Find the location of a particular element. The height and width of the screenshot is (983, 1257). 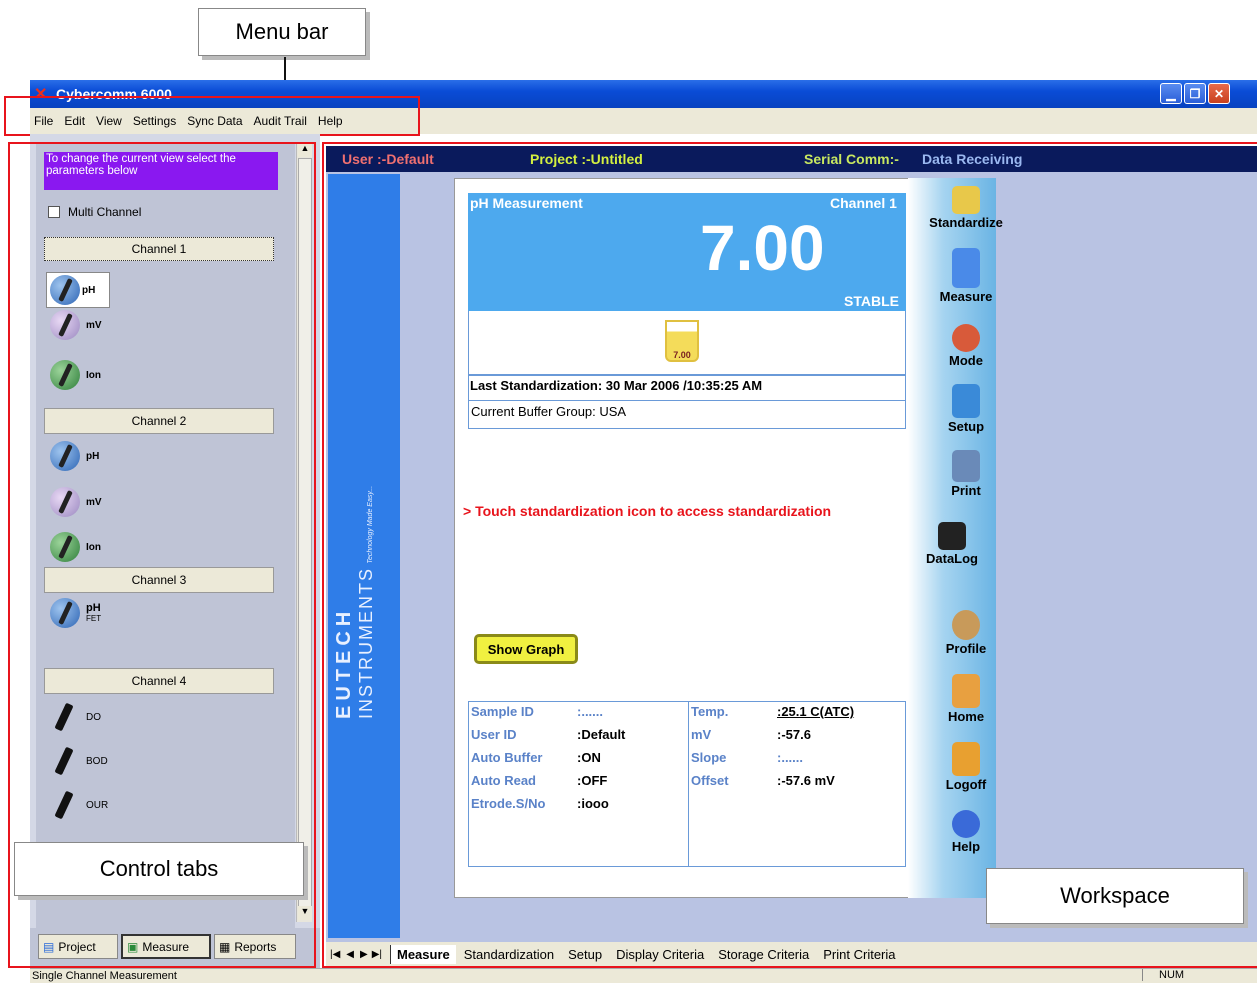

menu-bar-callout: Menu bar is located at coordinates (282, 32).